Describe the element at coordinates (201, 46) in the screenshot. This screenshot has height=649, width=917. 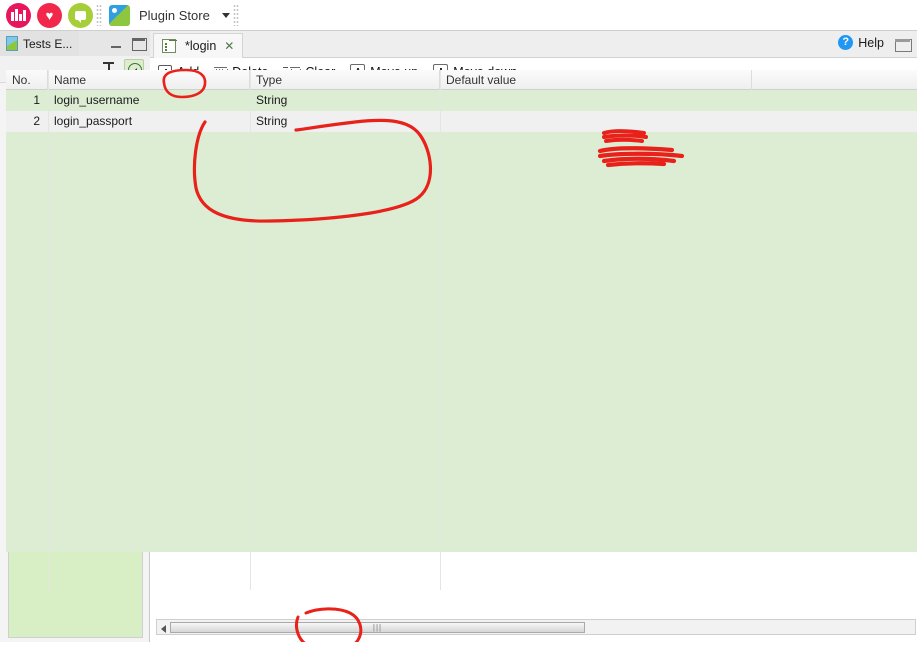
I see `editor-tab-title: *login` at that location.